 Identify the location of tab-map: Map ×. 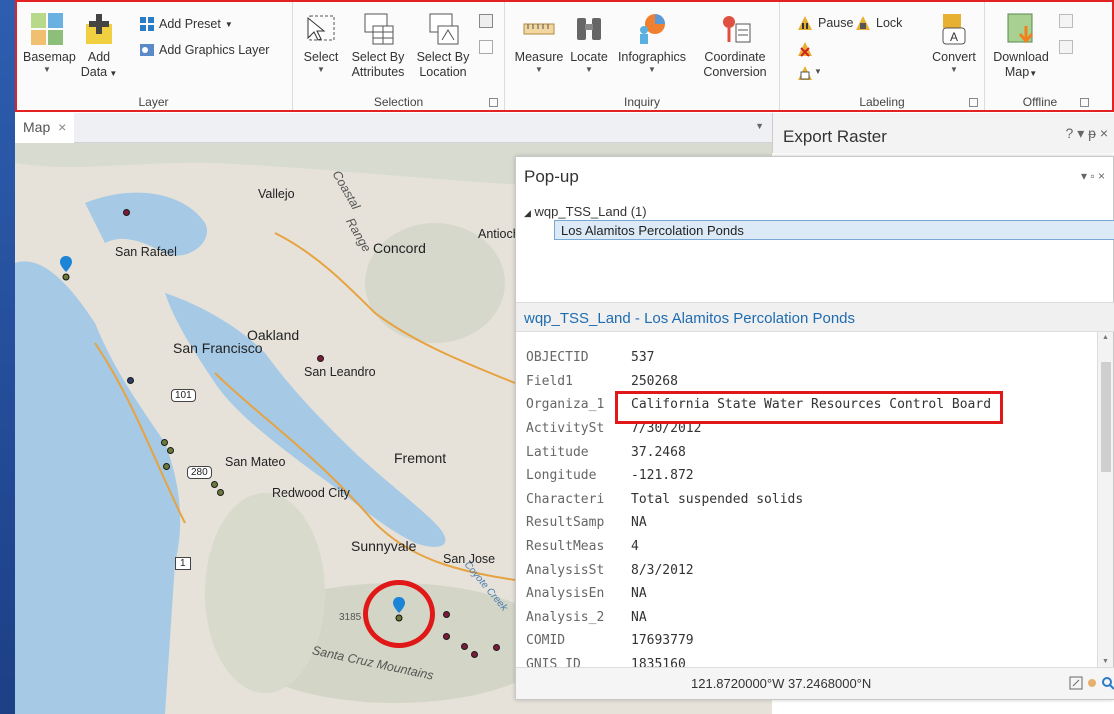
(45, 128).